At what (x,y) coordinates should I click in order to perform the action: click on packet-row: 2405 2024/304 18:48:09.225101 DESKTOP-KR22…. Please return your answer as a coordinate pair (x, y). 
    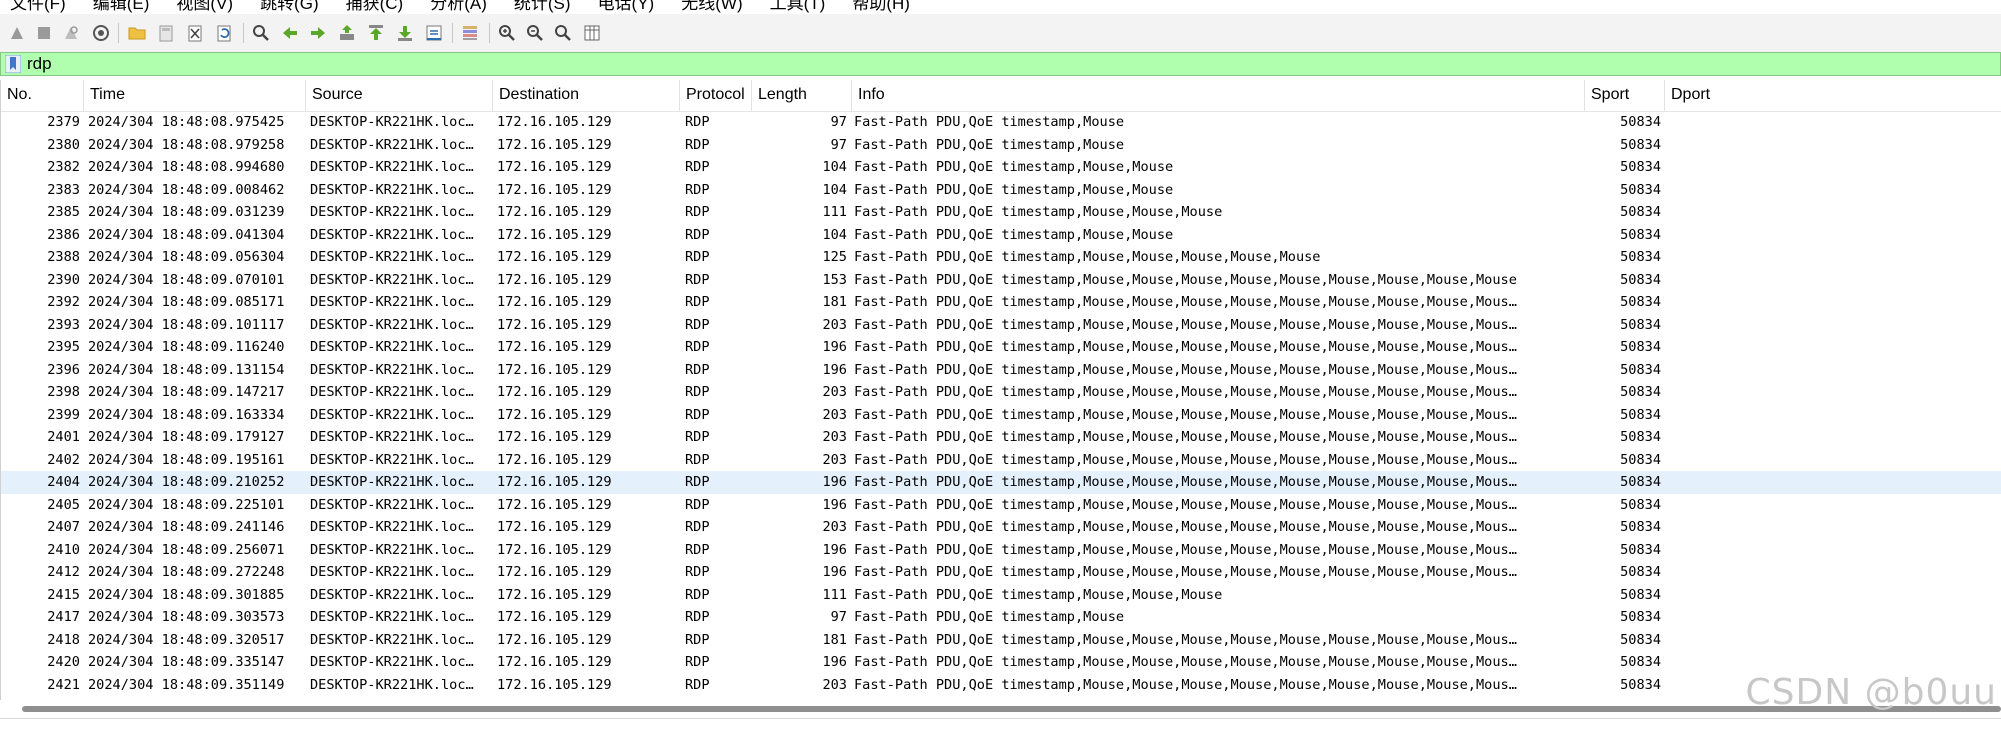
    Looking at the image, I should click on (1001, 505).